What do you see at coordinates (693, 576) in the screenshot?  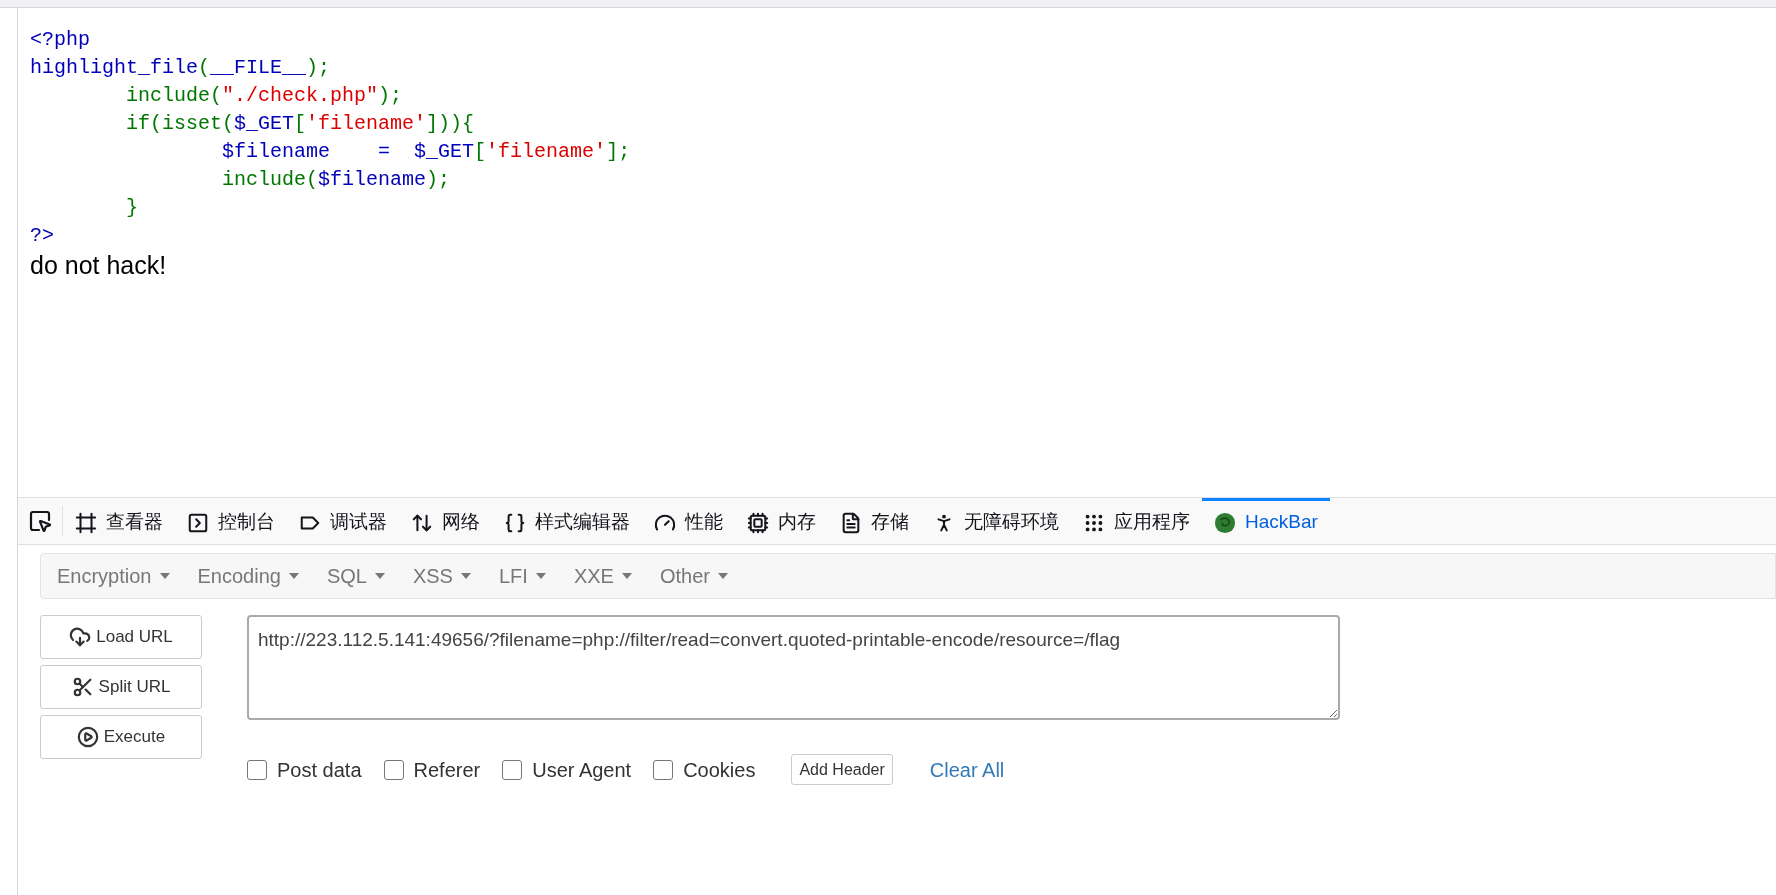 I see `menu-dropdown: Other` at bounding box center [693, 576].